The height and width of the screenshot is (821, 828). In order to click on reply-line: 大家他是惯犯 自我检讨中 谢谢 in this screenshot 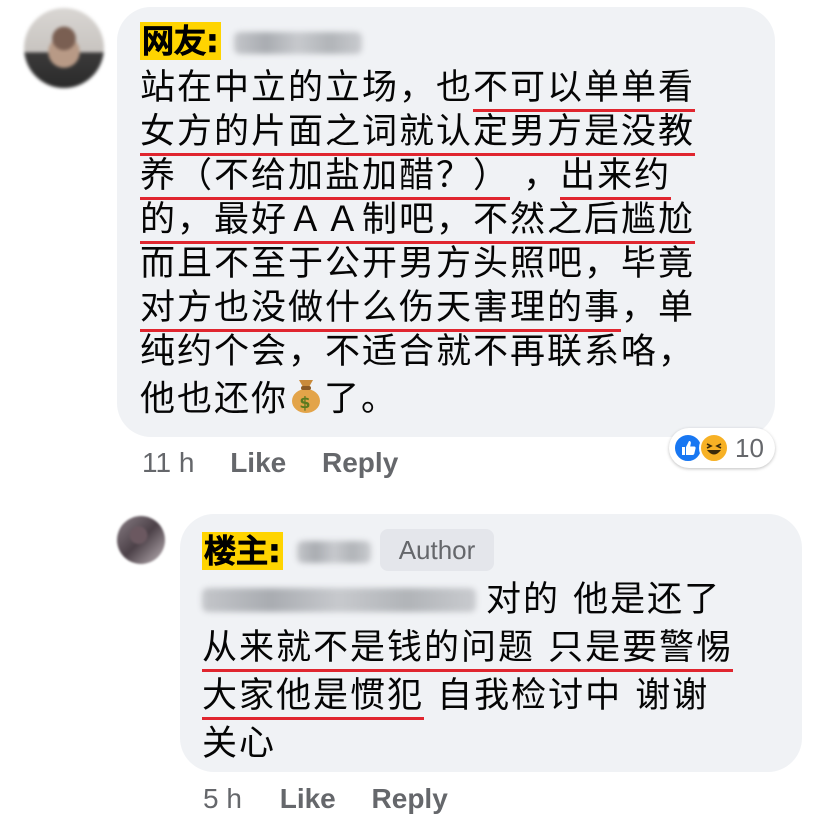, I will do `click(455, 697)`.